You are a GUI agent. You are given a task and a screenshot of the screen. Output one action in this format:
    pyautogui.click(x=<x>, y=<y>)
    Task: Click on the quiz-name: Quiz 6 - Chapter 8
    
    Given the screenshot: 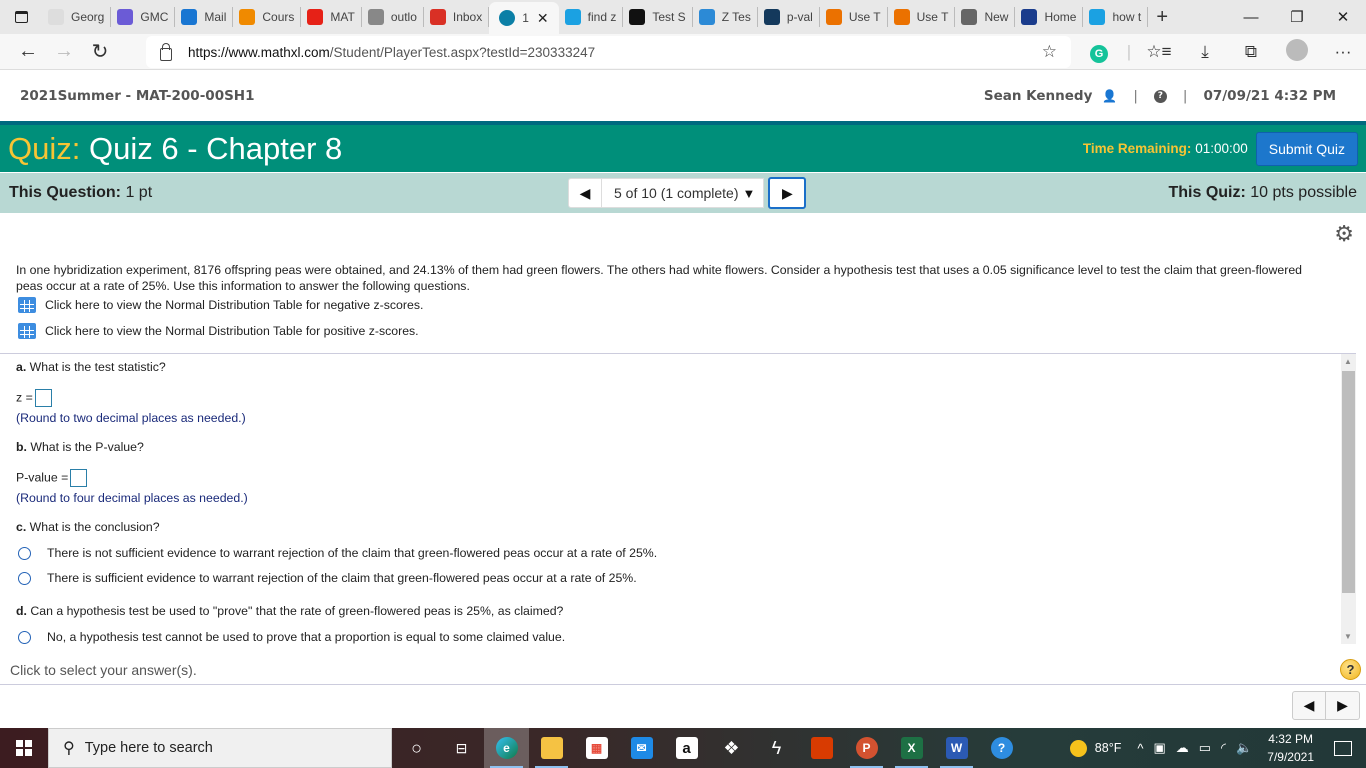 What is the action you would take?
    pyautogui.click(x=215, y=148)
    